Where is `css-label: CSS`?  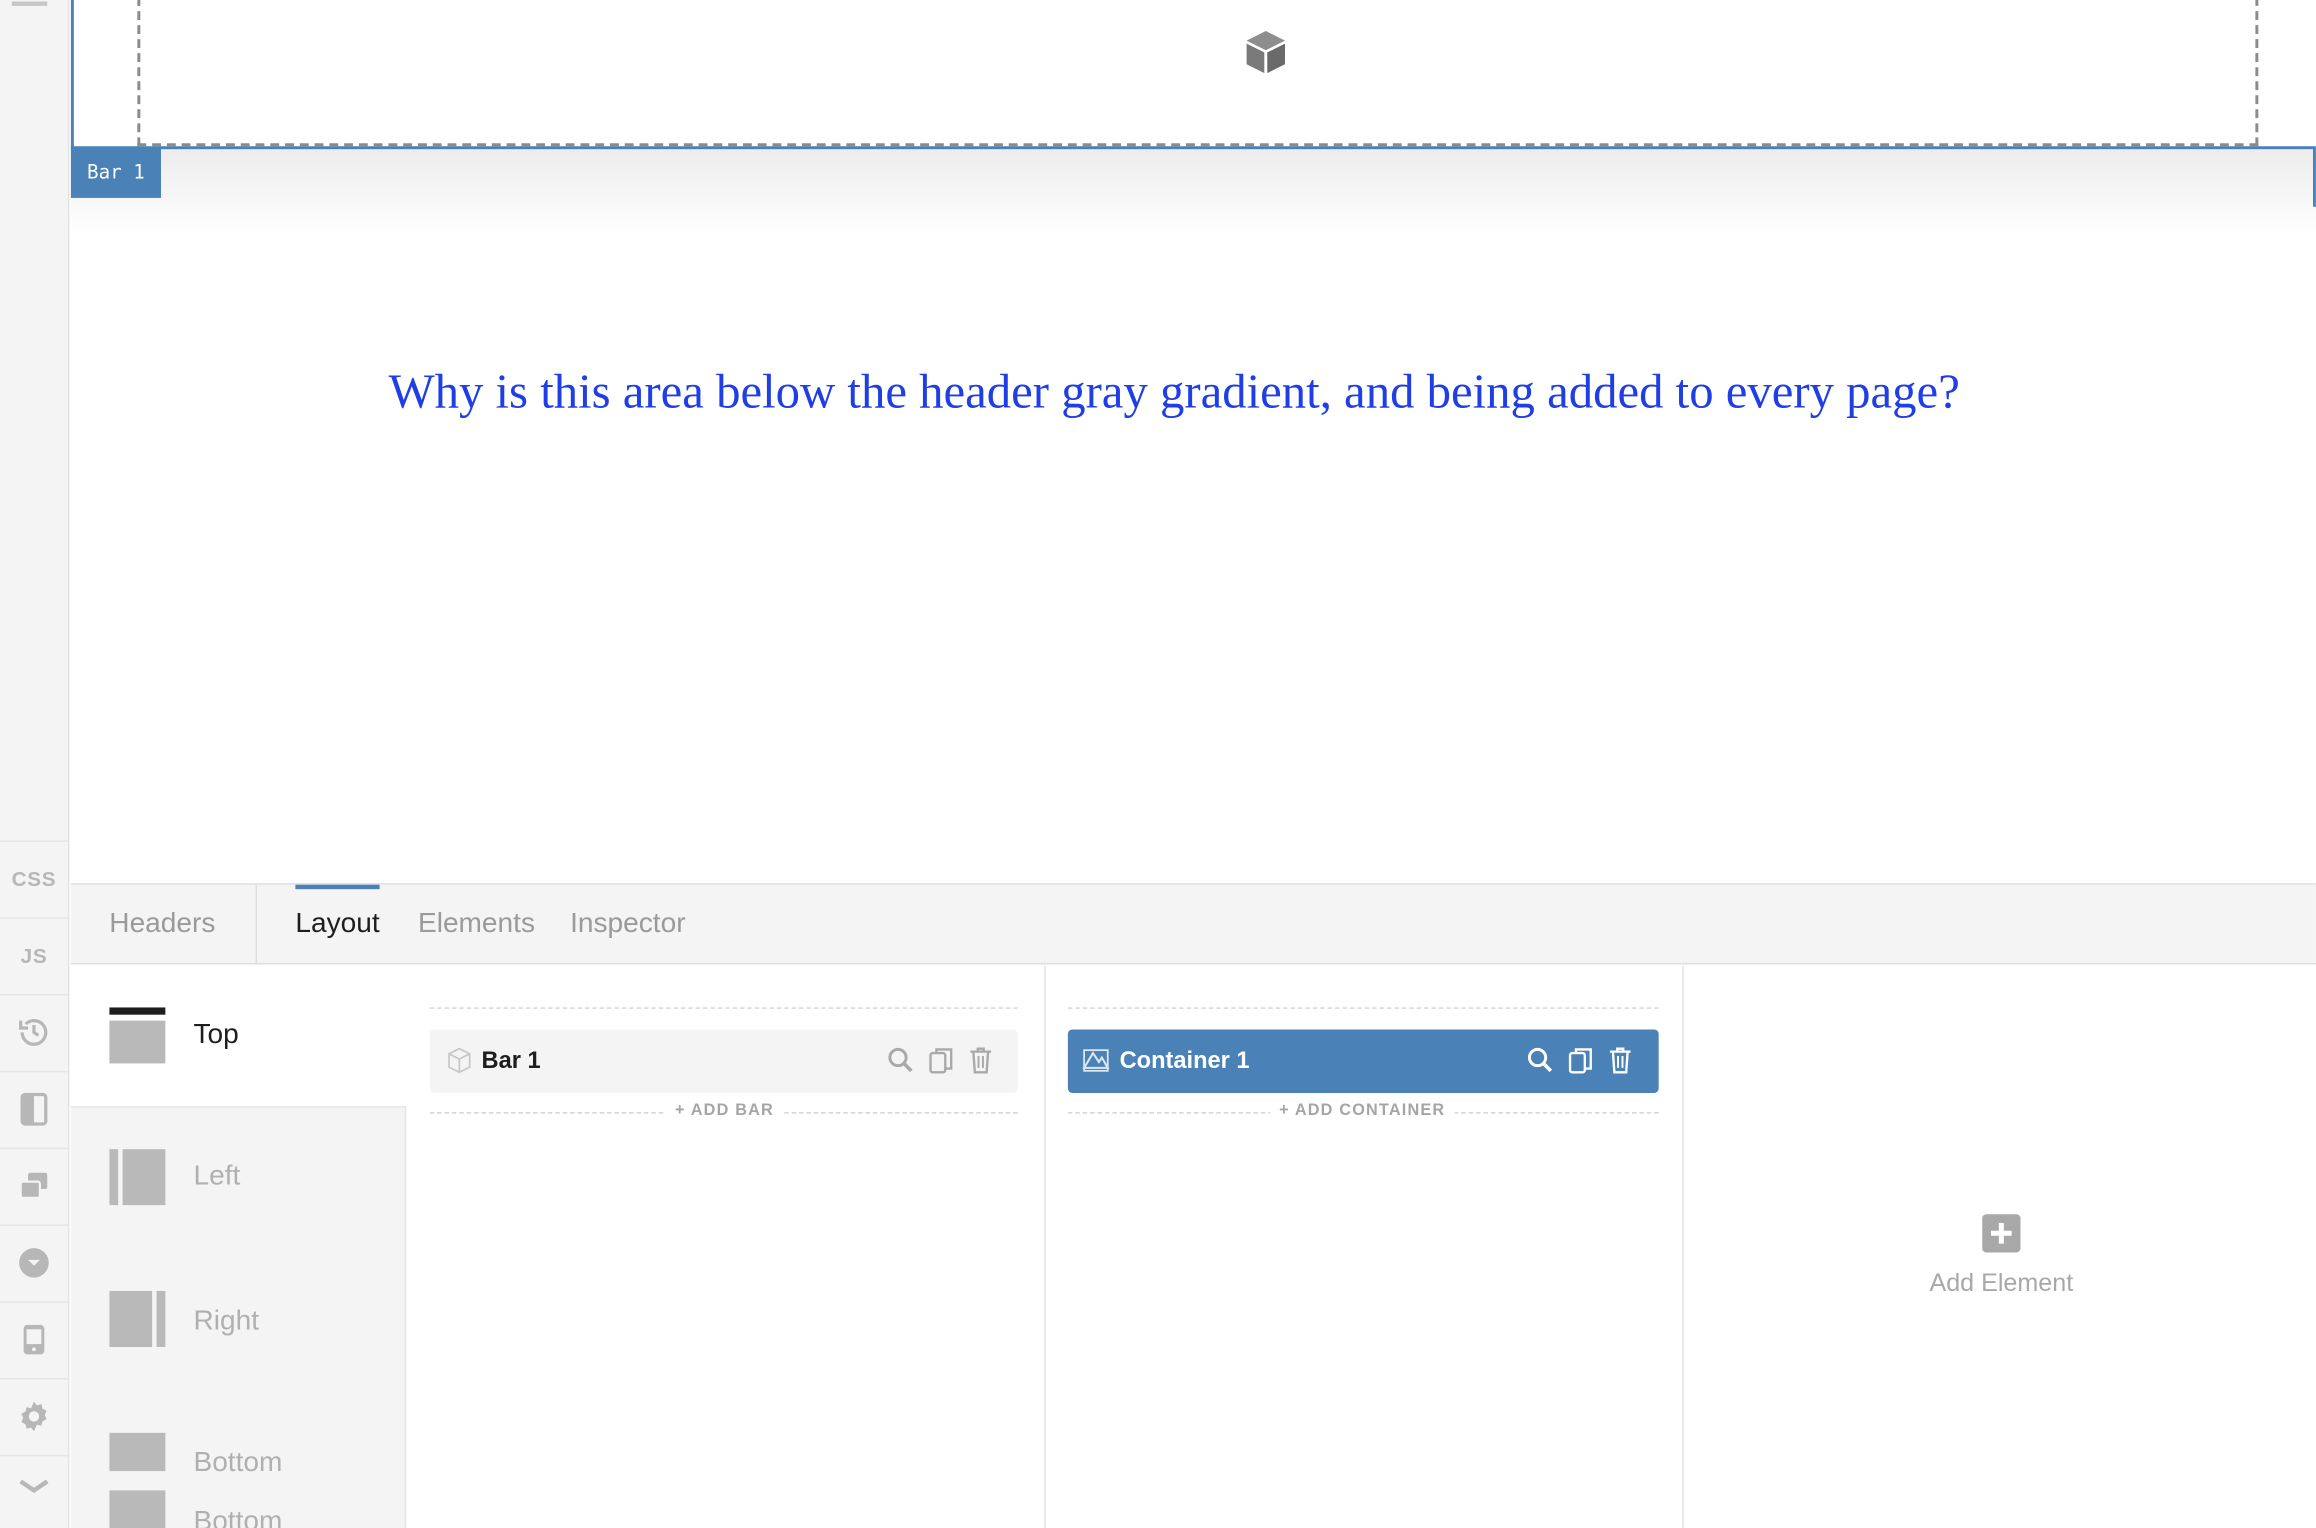 css-label: CSS is located at coordinates (34, 878).